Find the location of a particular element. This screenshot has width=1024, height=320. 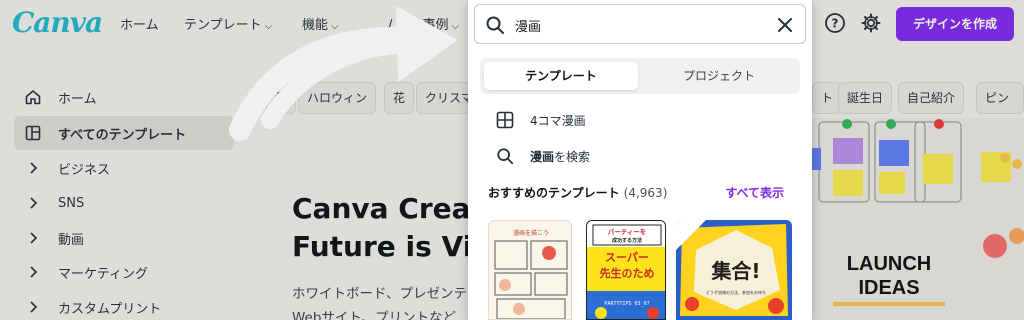

board-title-line2: IDEAS is located at coordinates (888, 288).